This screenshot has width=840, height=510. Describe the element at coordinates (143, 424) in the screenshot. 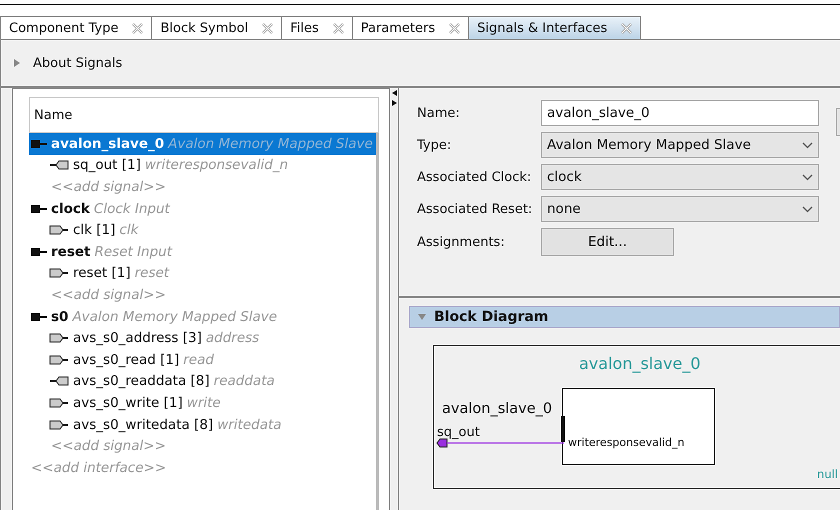

I see `signal-name: avs_s0_writedata [8]` at that location.